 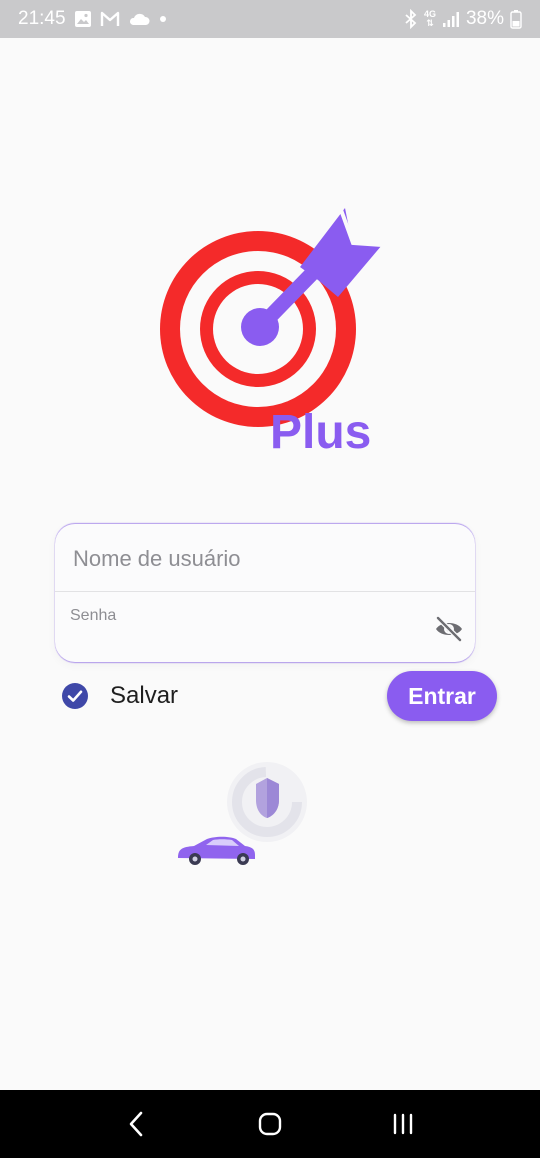 What do you see at coordinates (516, 19) in the screenshot?
I see `battery-icon` at bounding box center [516, 19].